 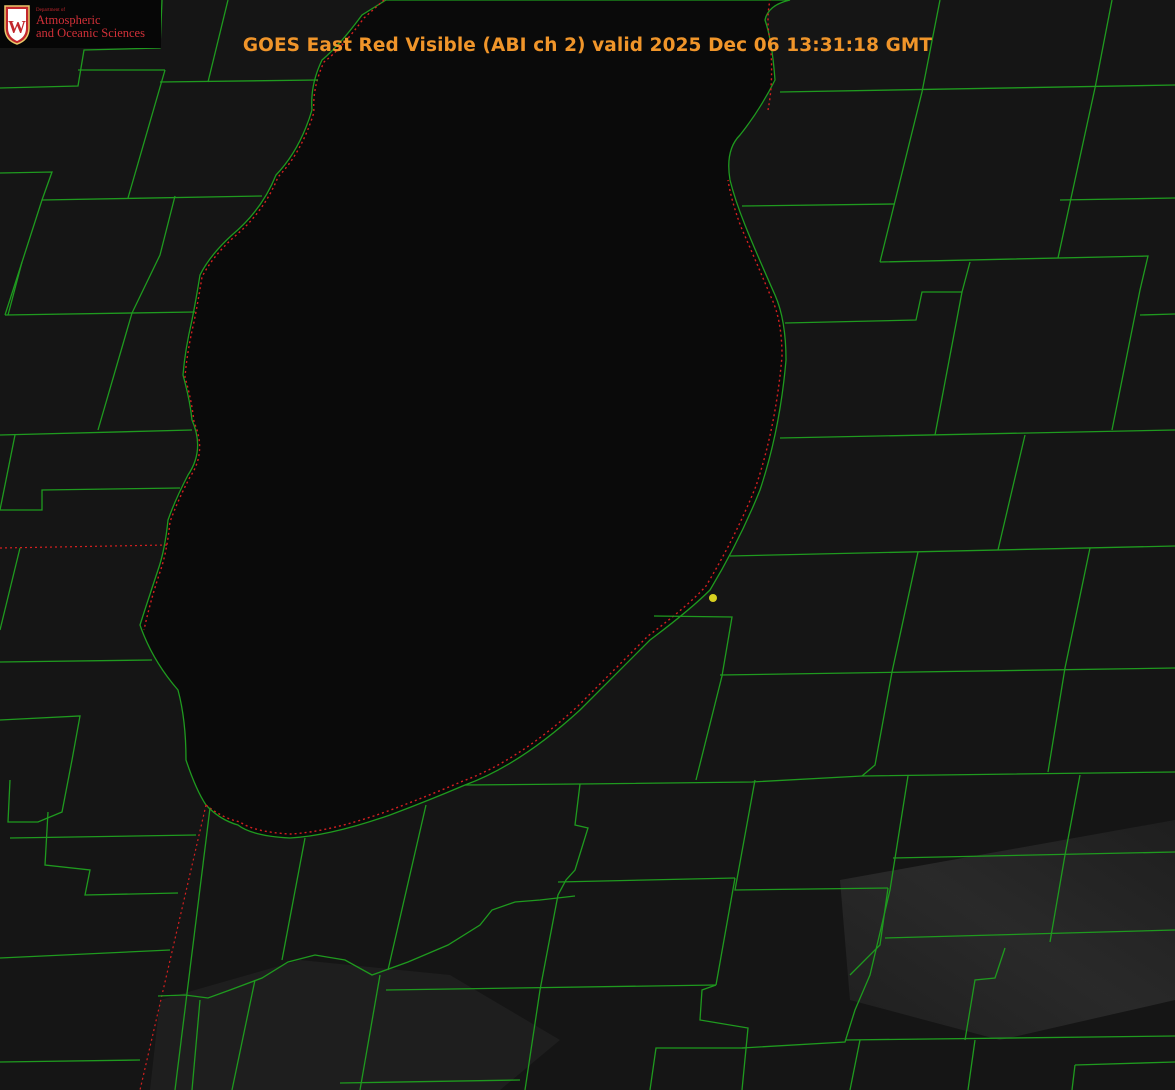 I want to click on logo-name-line1: Atmospheric, so click(x=68, y=19).